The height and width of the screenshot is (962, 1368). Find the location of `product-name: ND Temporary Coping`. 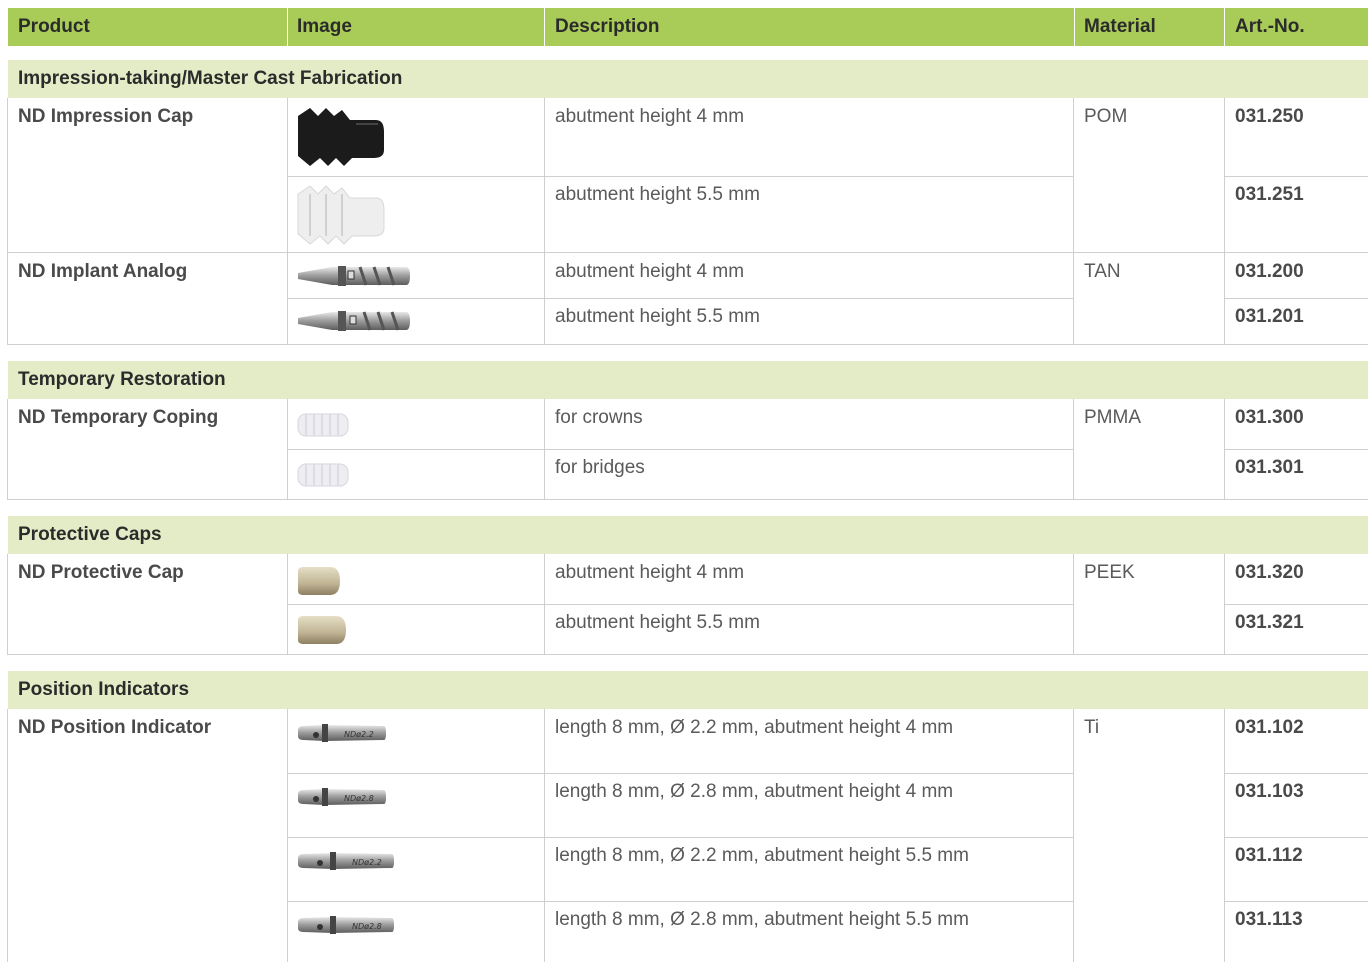

product-name: ND Temporary Coping is located at coordinates (118, 417).